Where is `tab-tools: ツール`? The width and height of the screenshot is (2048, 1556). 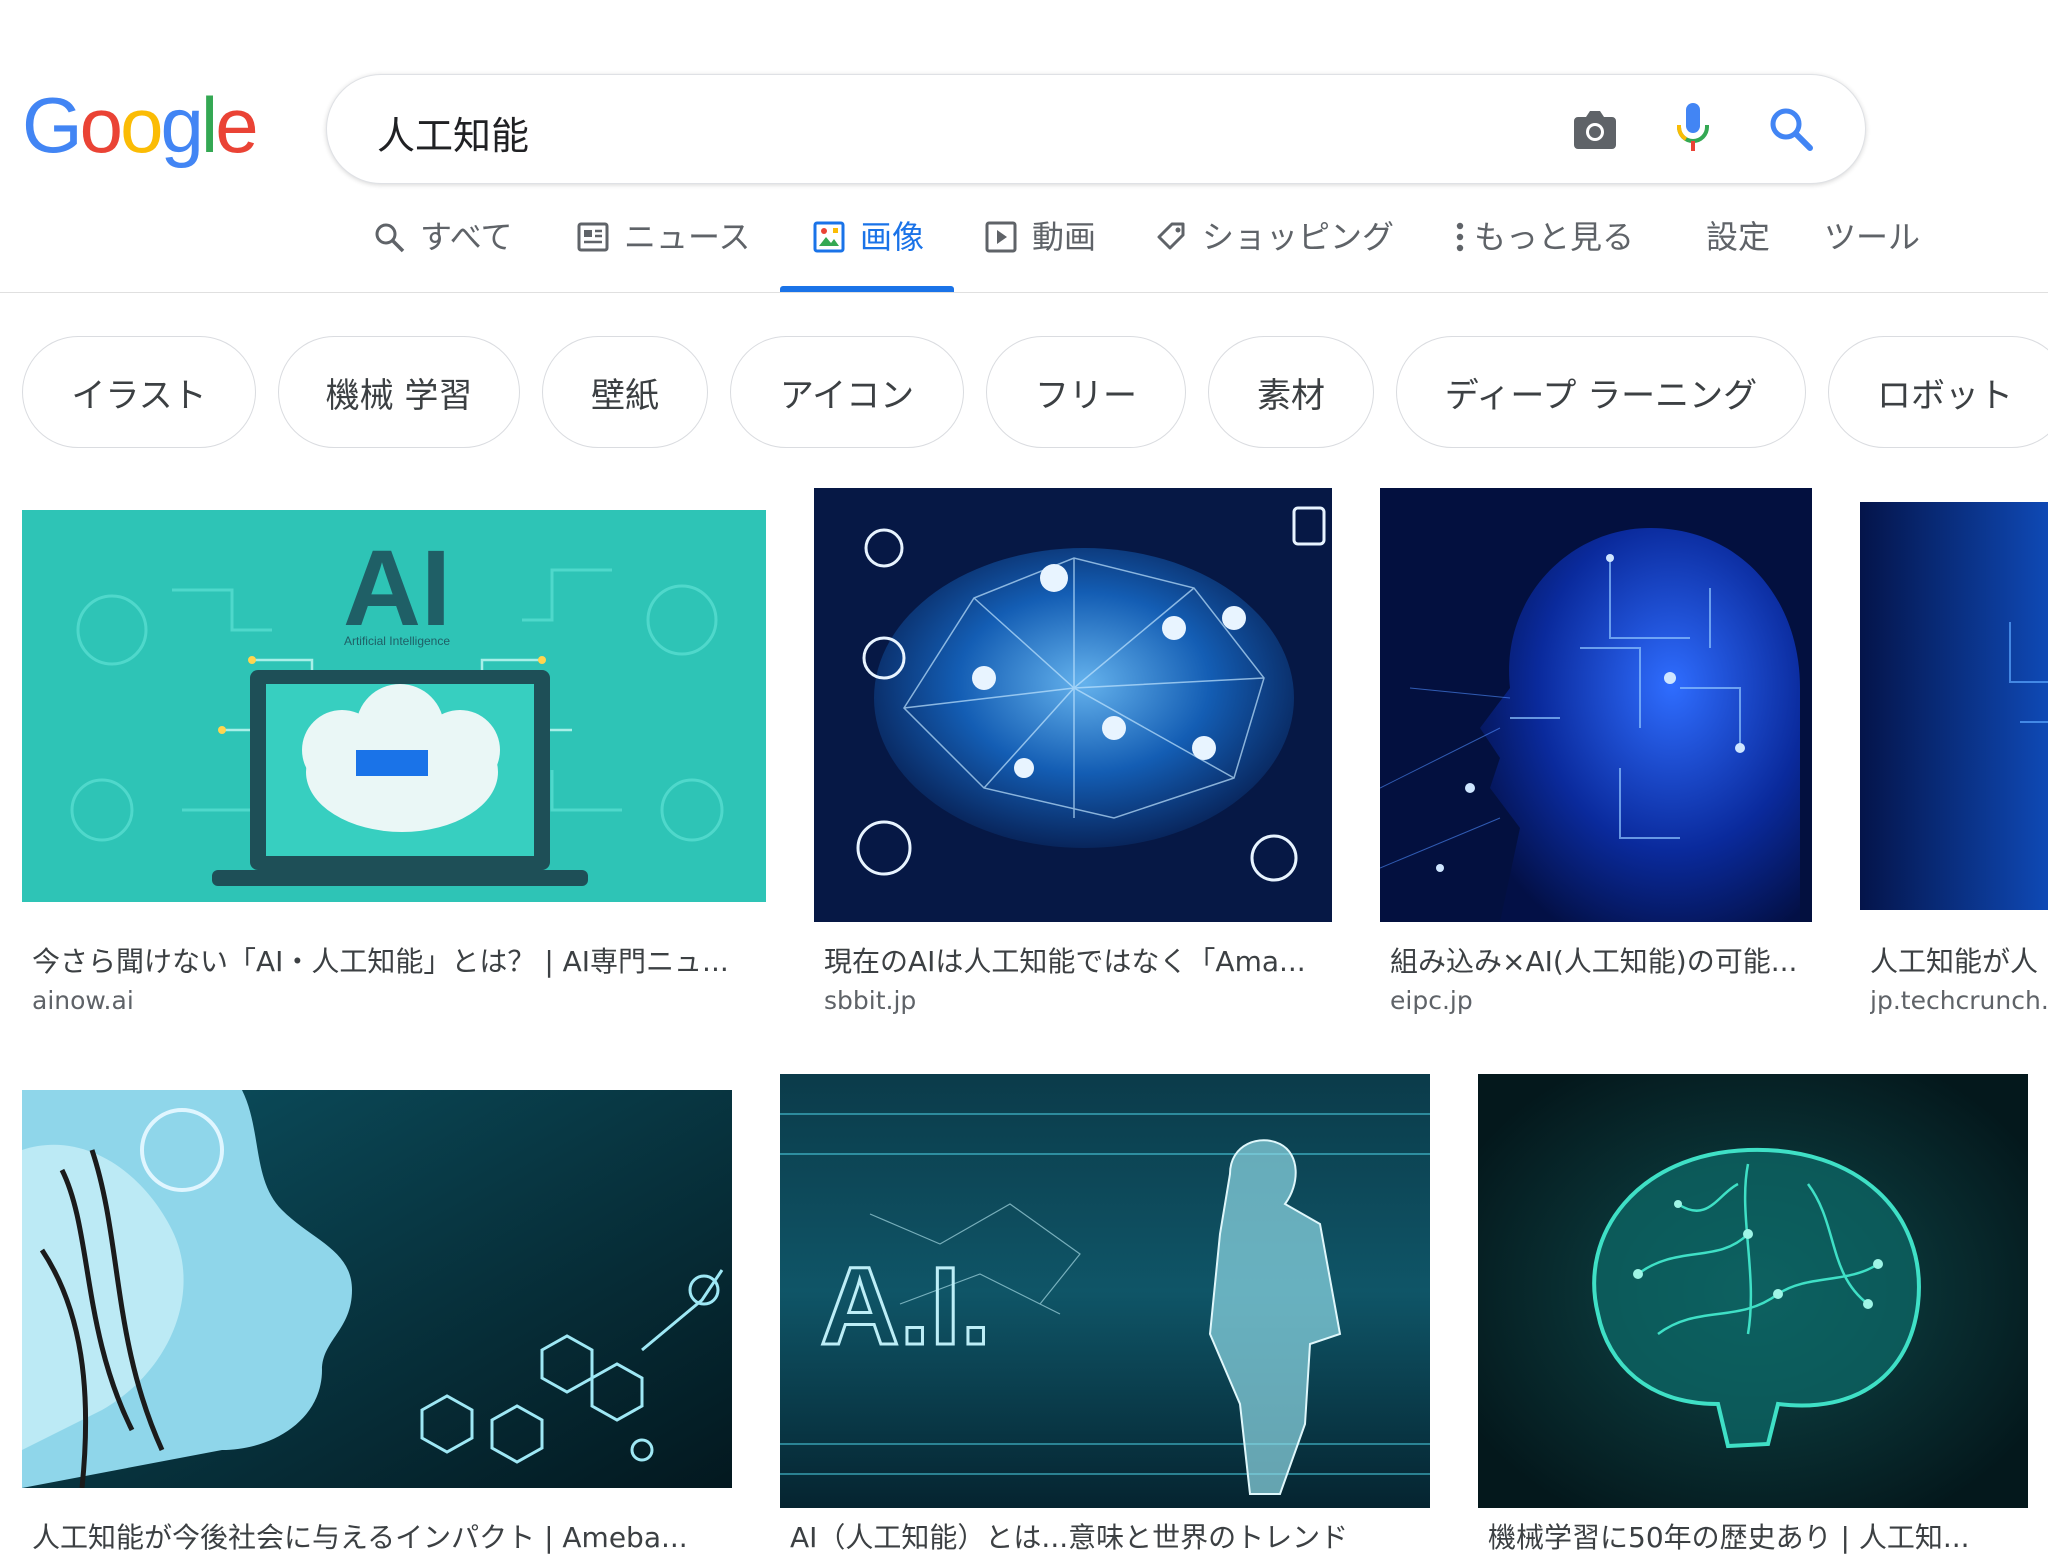
tab-tools: ツール is located at coordinates (1872, 252).